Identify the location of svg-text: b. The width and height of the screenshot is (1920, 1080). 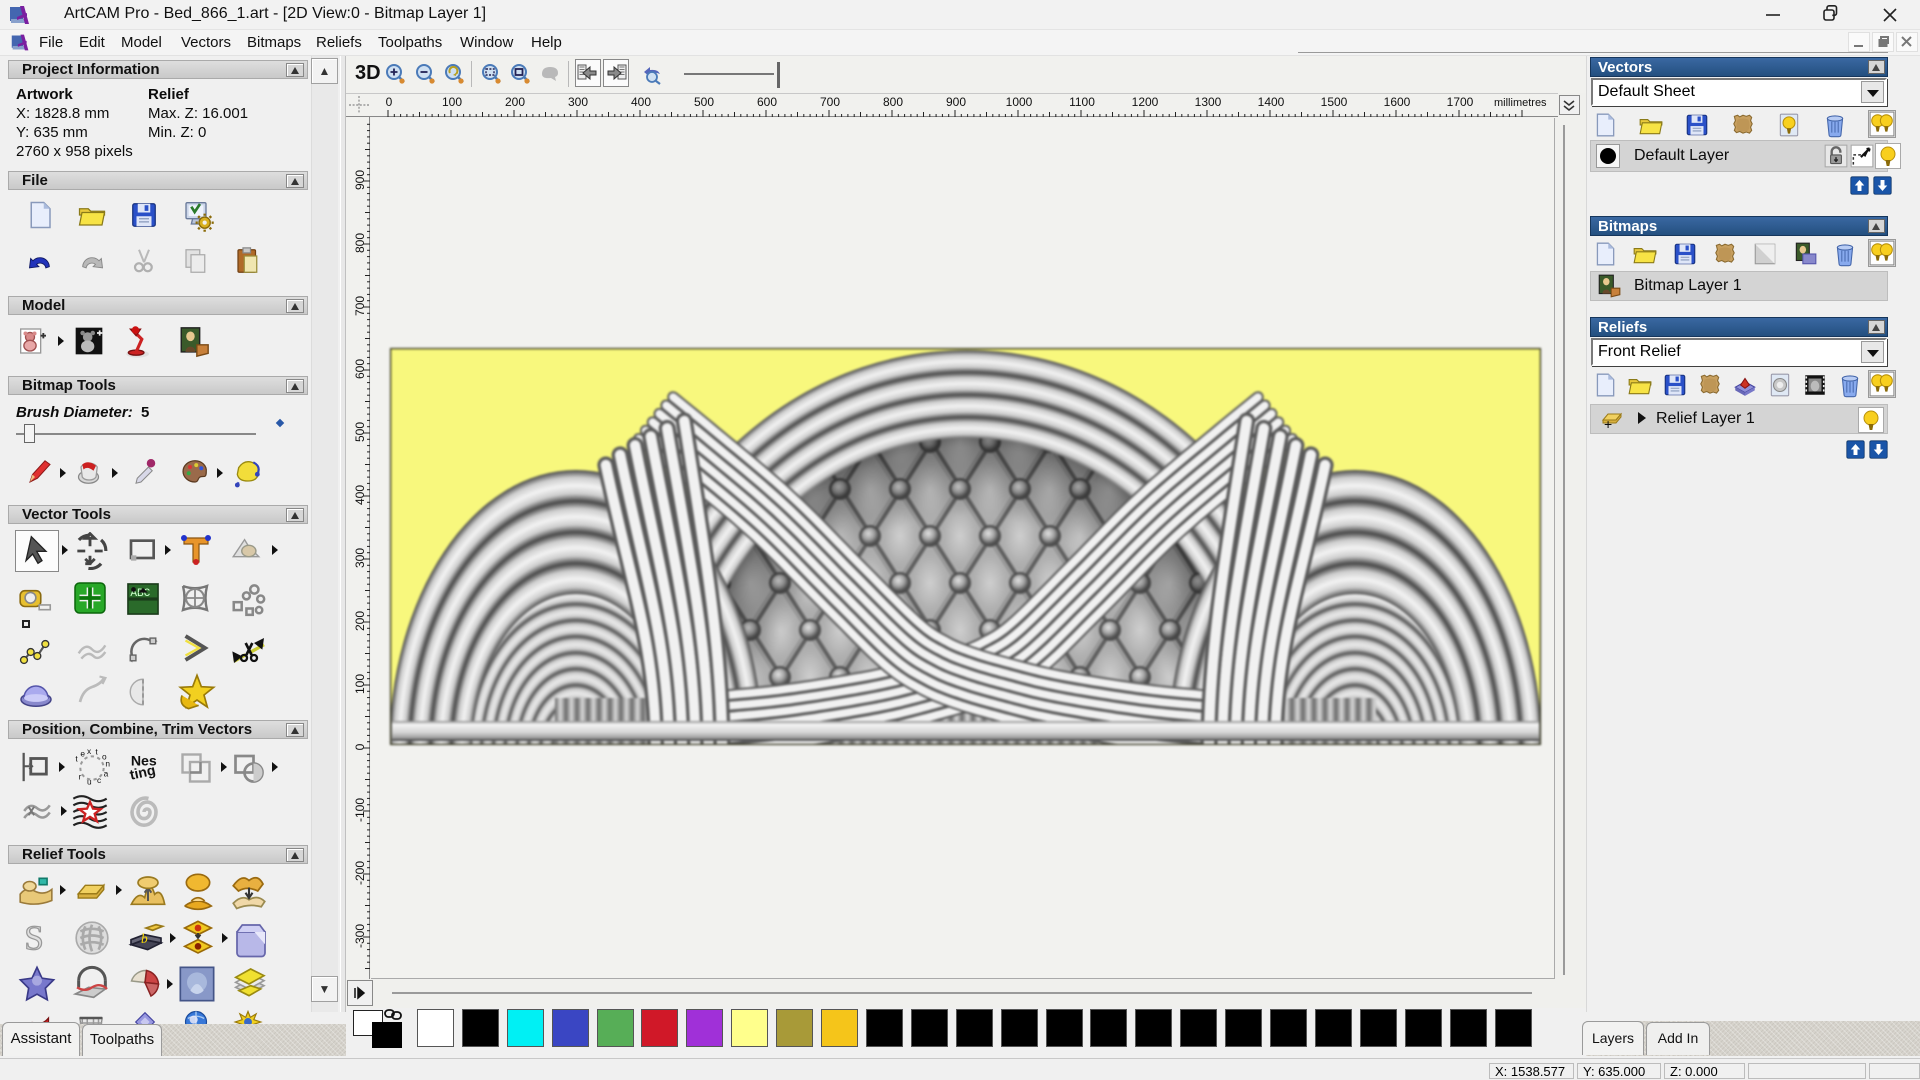
(144, 938).